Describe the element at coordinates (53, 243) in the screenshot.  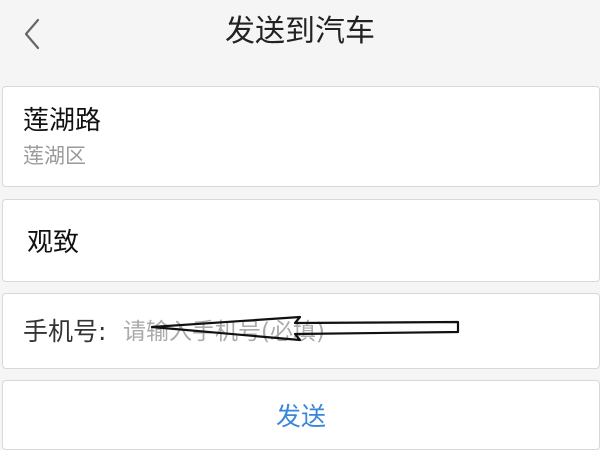
I see `car-brand-label: 观致` at that location.